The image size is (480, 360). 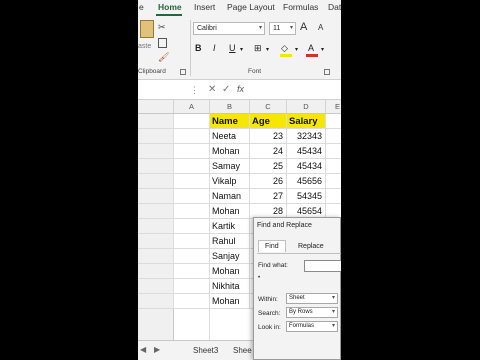 I want to click on table-cell: 27, so click(x=268, y=196).